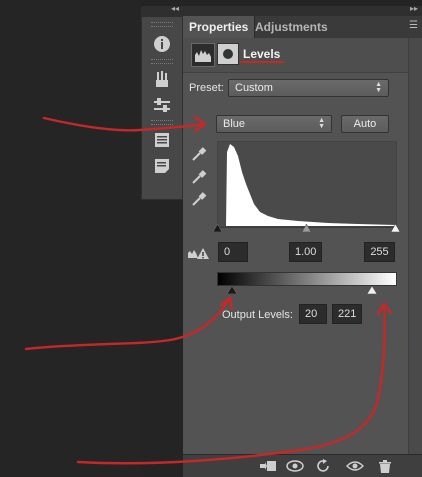 This screenshot has width=422, height=477. I want to click on annotation-arrow-output-black, so click(128, 323).